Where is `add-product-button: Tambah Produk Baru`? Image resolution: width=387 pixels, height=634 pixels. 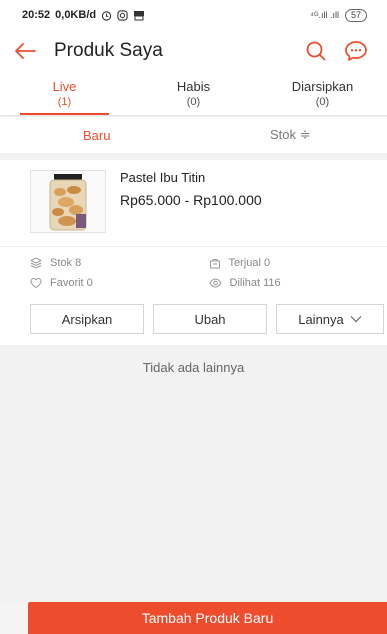
add-product-button: Tambah Produk Baru is located at coordinates (207, 618).